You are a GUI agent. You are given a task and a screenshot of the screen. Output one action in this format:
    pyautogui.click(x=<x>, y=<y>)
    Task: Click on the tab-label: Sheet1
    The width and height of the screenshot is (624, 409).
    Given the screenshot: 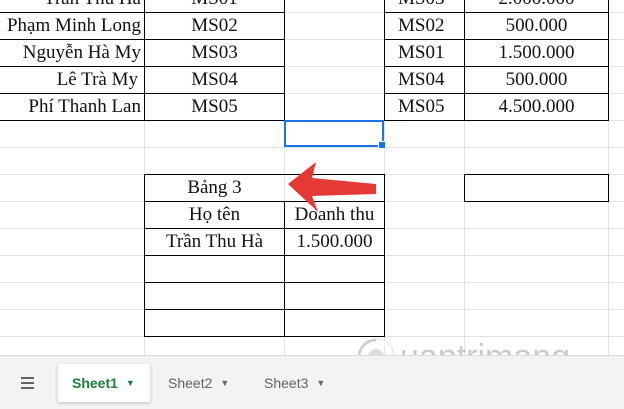 What is the action you would take?
    pyautogui.click(x=95, y=383)
    